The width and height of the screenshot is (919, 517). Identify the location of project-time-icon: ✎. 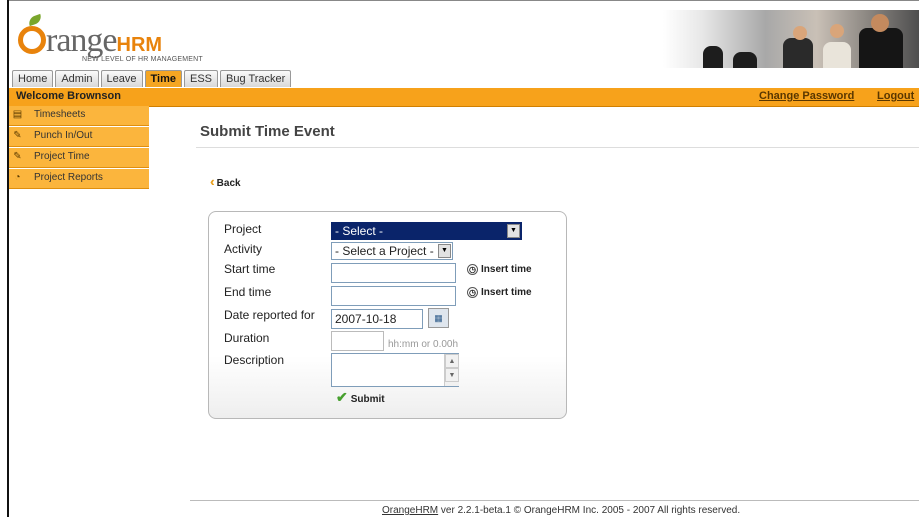
(17, 156).